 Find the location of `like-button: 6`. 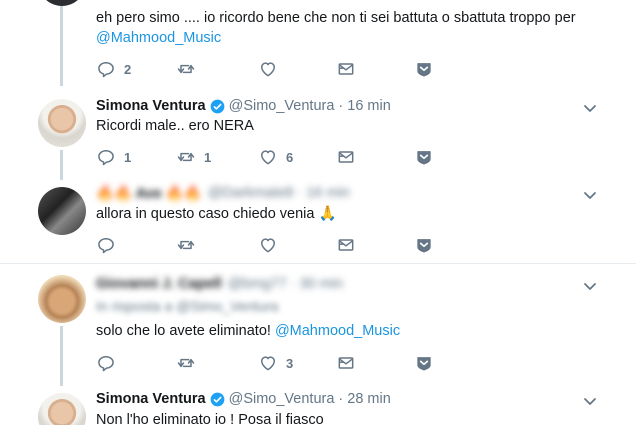

like-button: 6 is located at coordinates (275, 157).